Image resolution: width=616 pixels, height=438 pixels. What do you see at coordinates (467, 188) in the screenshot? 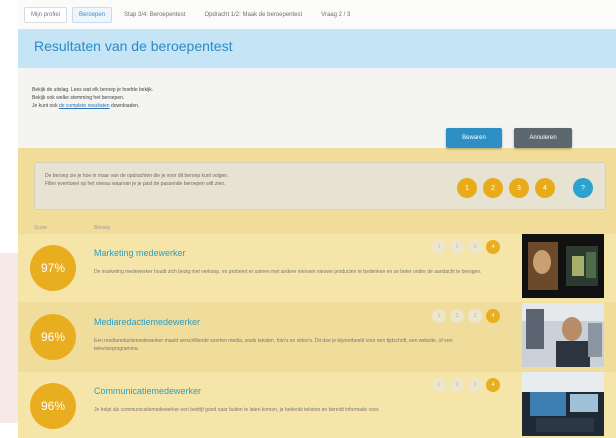
I see `level-filter-1: 1` at bounding box center [467, 188].